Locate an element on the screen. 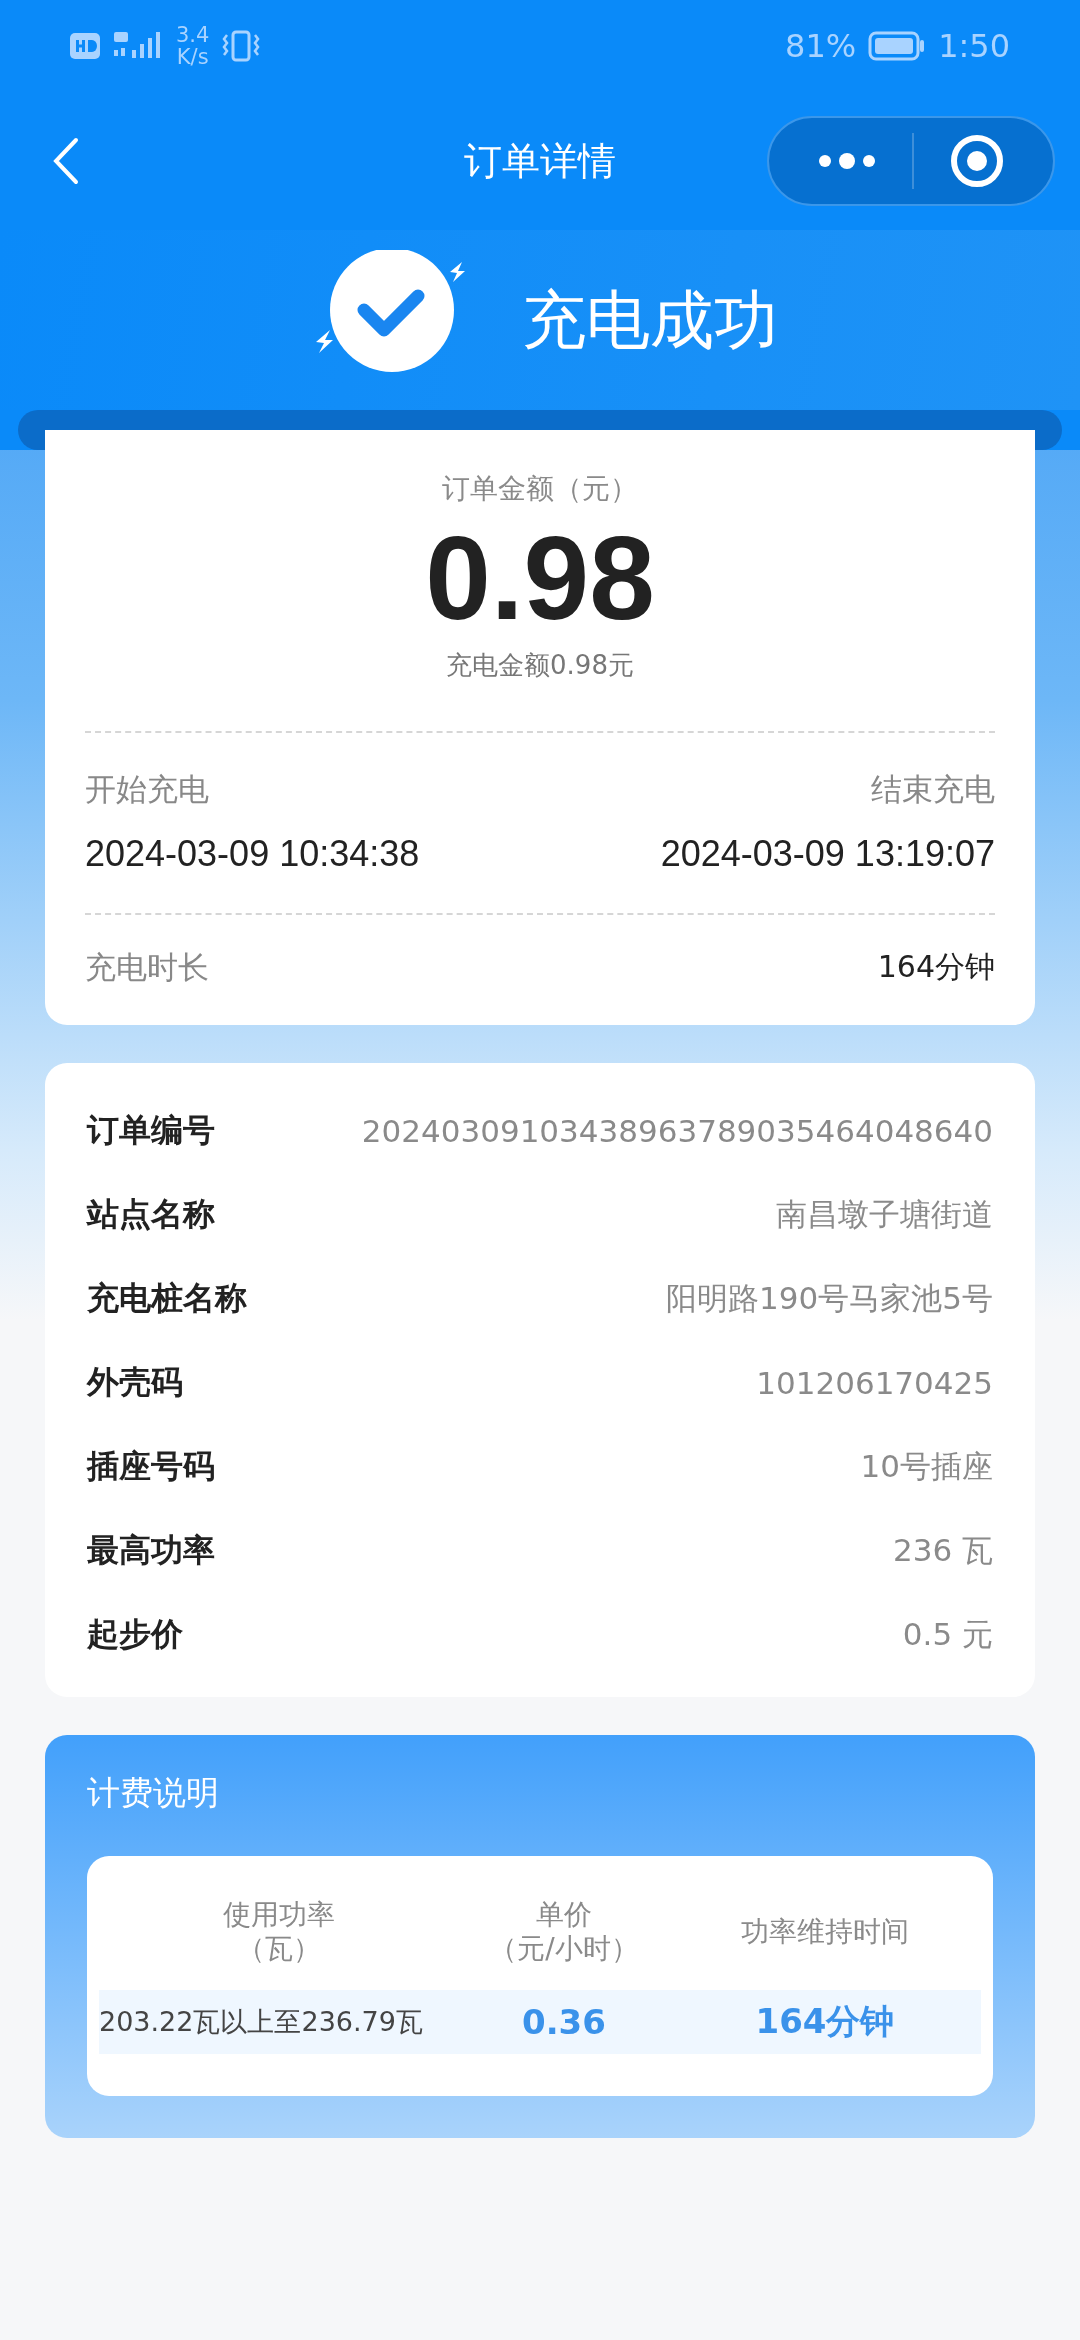 This screenshot has height=2340, width=1080. detail-label: 插座号码 is located at coordinates (151, 1466).